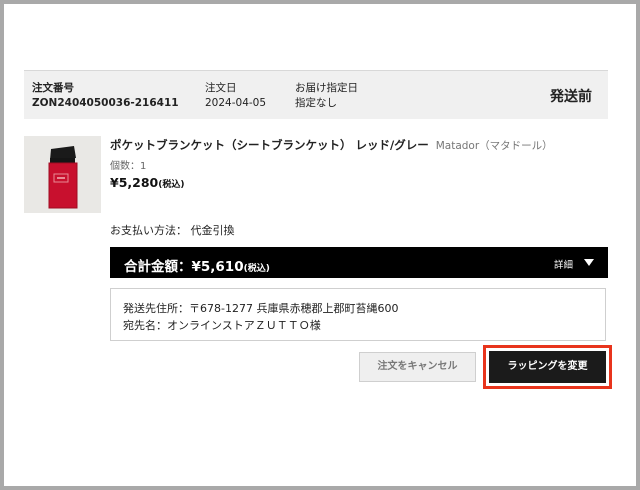 The height and width of the screenshot is (490, 640). Describe the element at coordinates (326, 88) in the screenshot. I see `delivery-date-label: お届け指定日` at that location.